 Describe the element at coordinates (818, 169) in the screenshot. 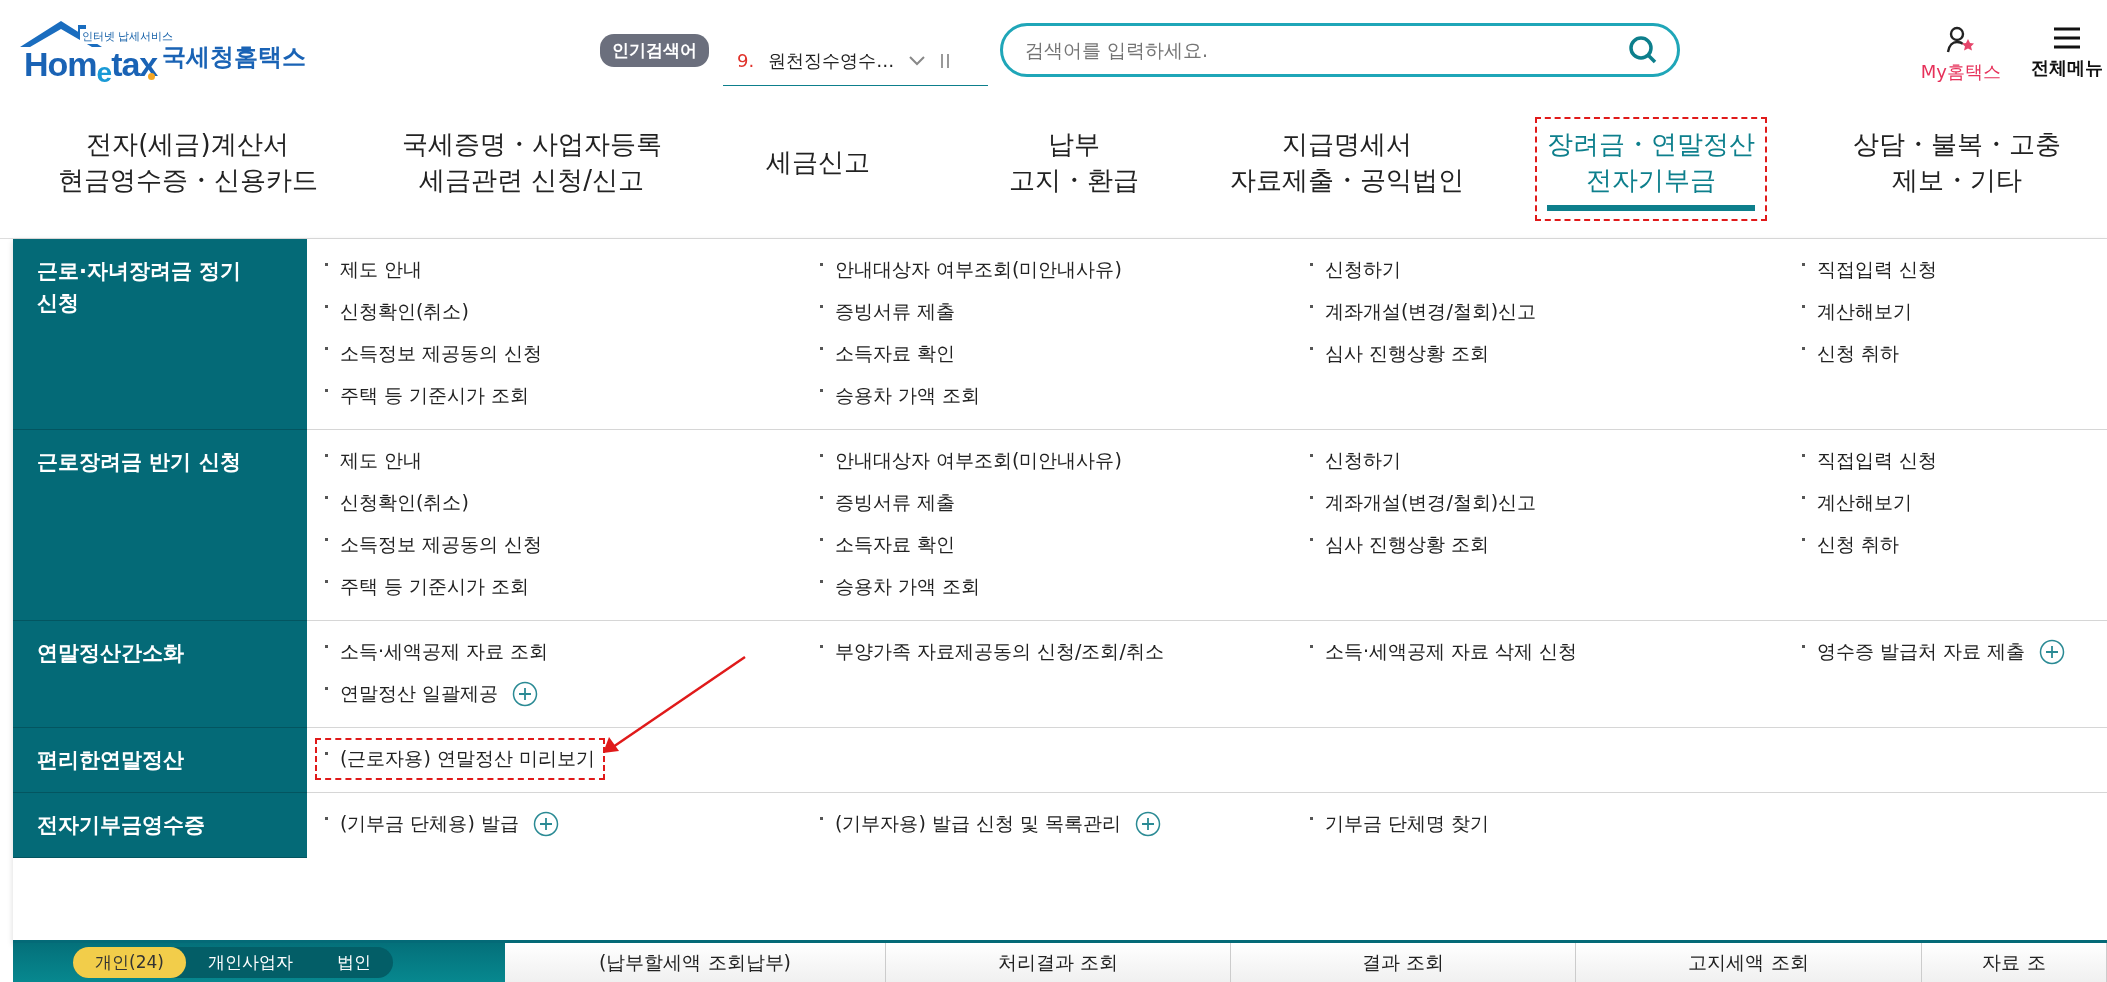

I see `nav-tab: 세금신고` at that location.